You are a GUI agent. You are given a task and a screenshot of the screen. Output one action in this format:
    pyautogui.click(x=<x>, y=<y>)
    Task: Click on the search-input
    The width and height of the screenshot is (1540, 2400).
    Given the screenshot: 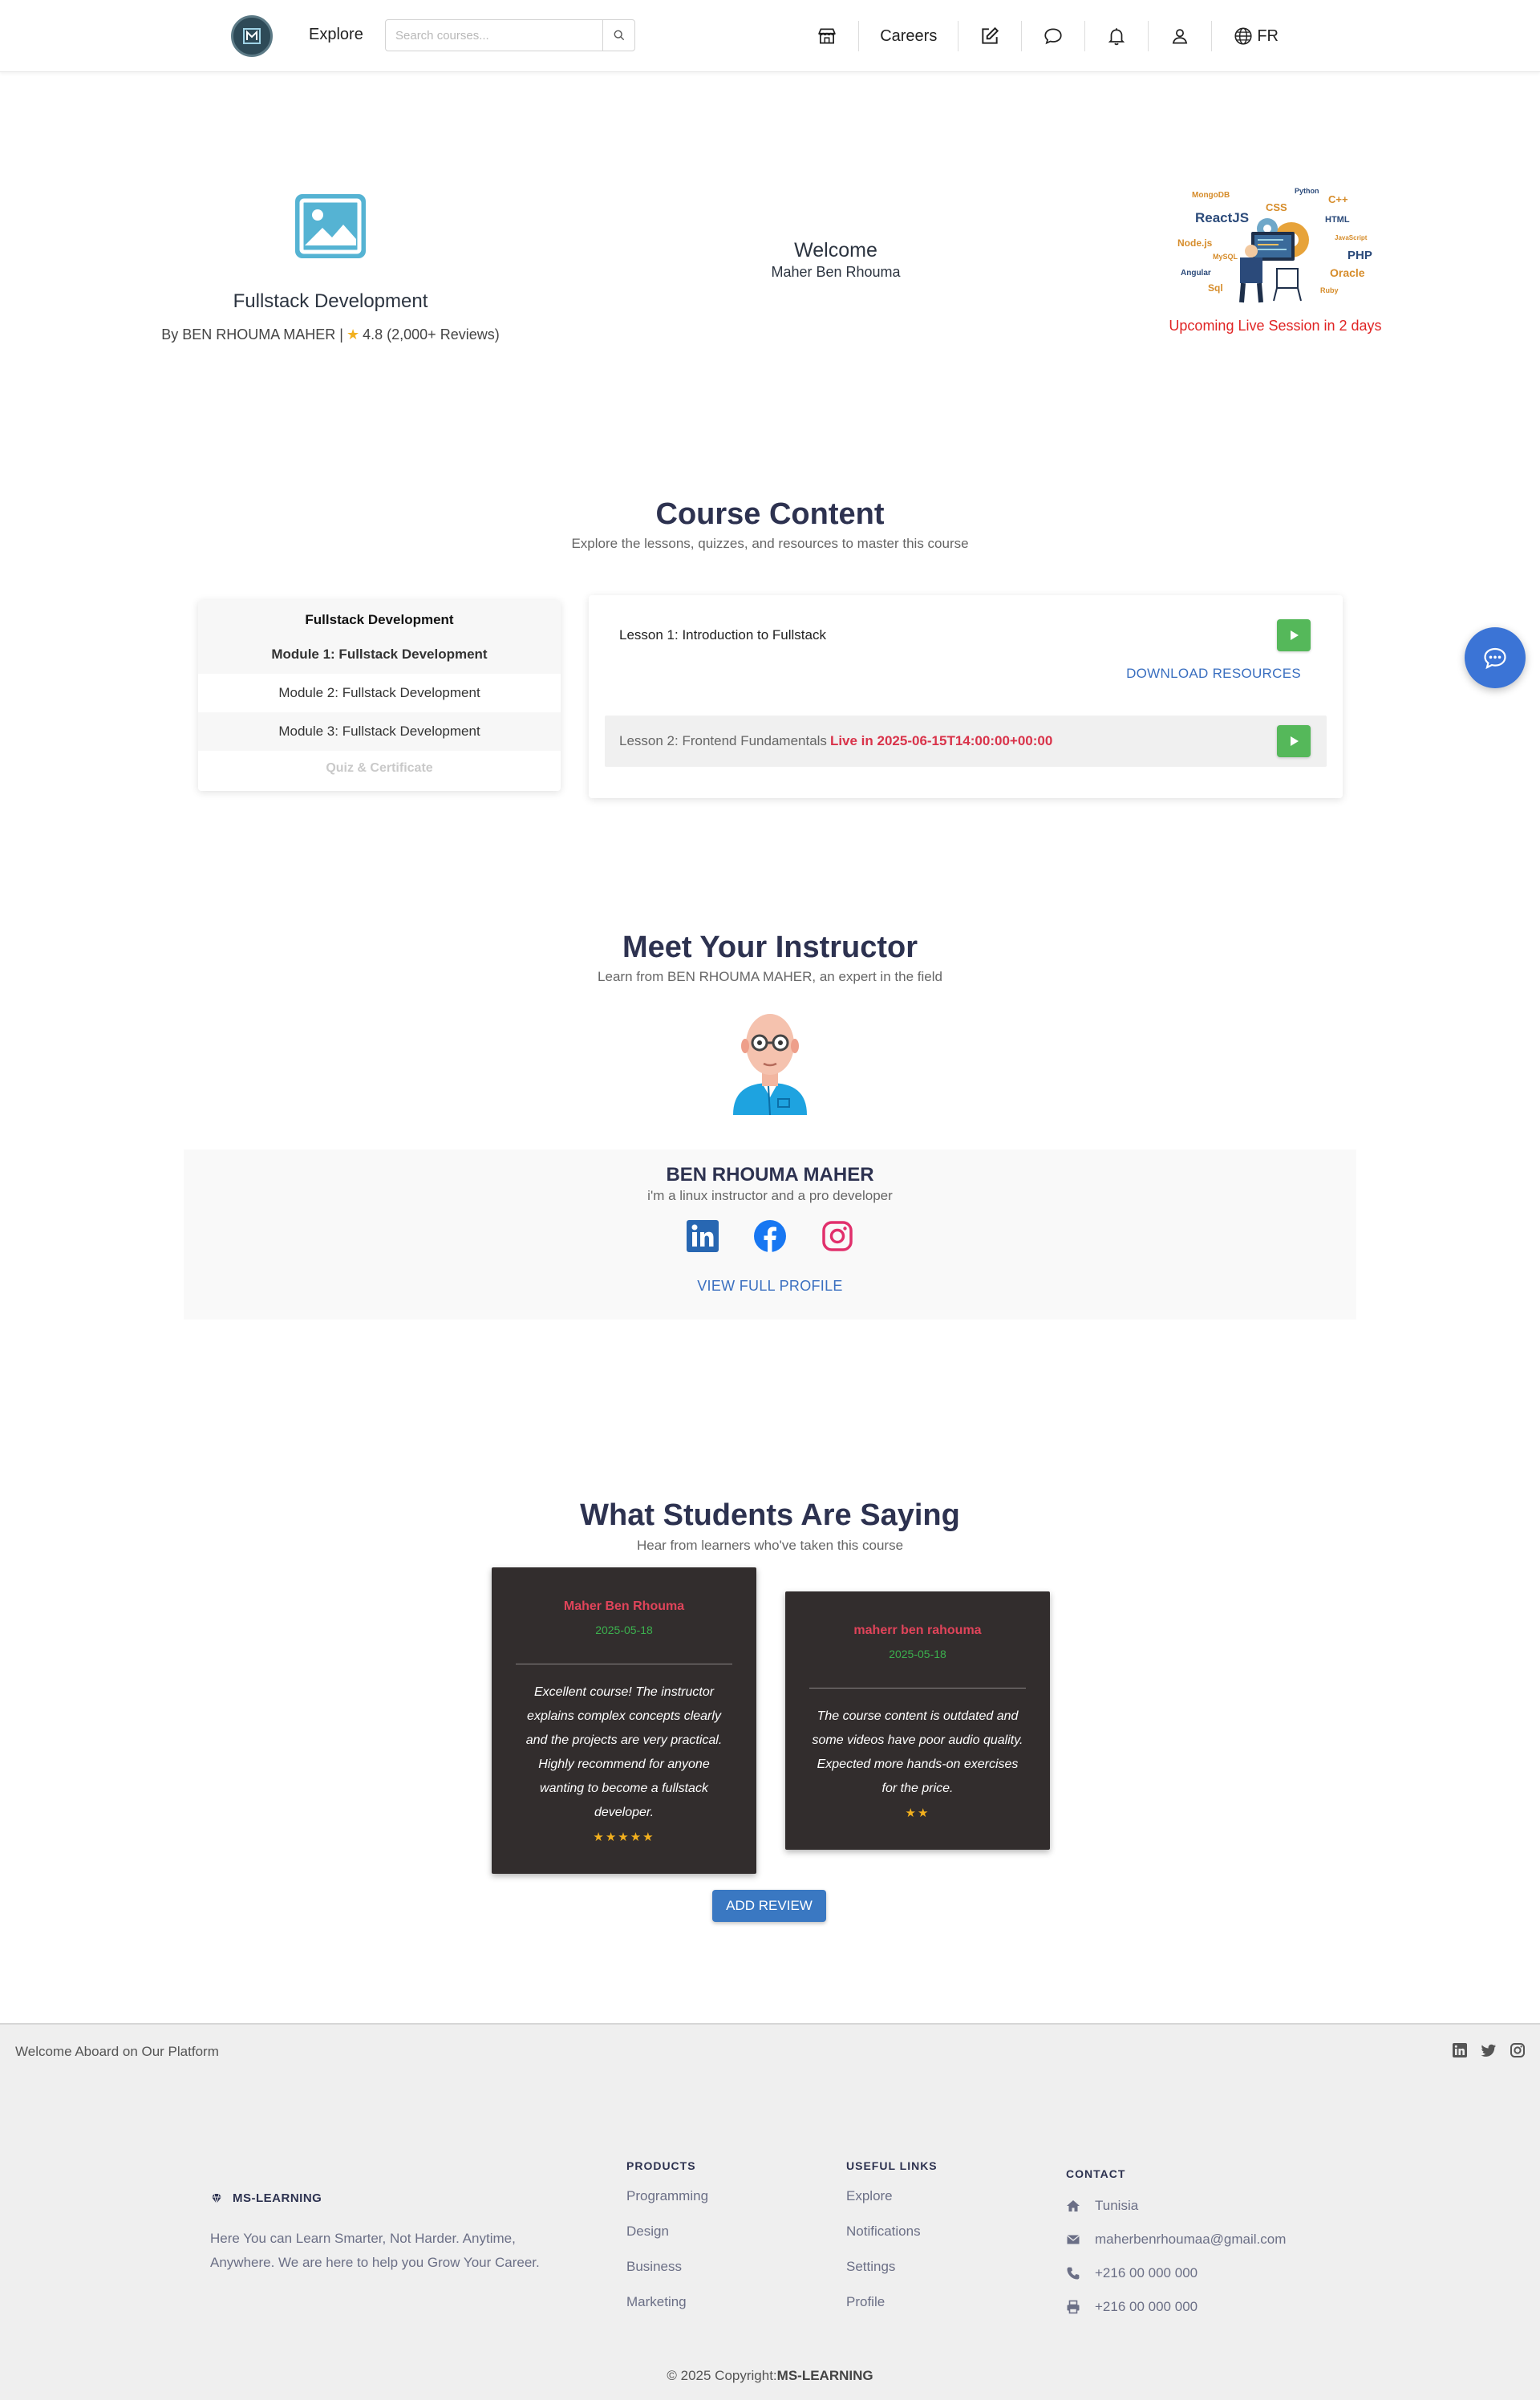 What is the action you would take?
    pyautogui.click(x=494, y=35)
    